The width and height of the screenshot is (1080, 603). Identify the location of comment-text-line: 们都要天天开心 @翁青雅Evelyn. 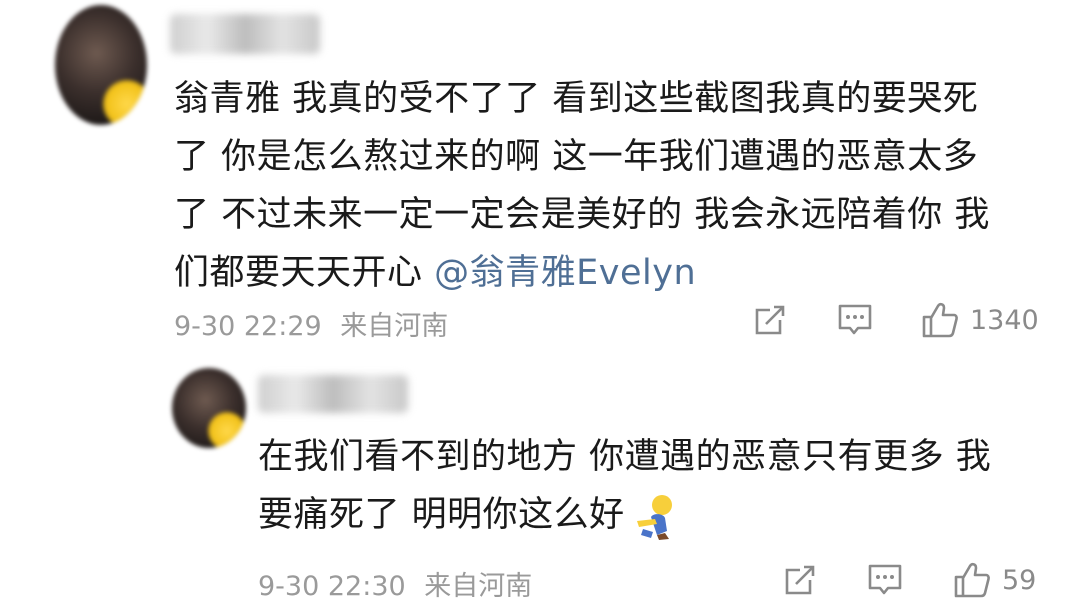
(582, 273).